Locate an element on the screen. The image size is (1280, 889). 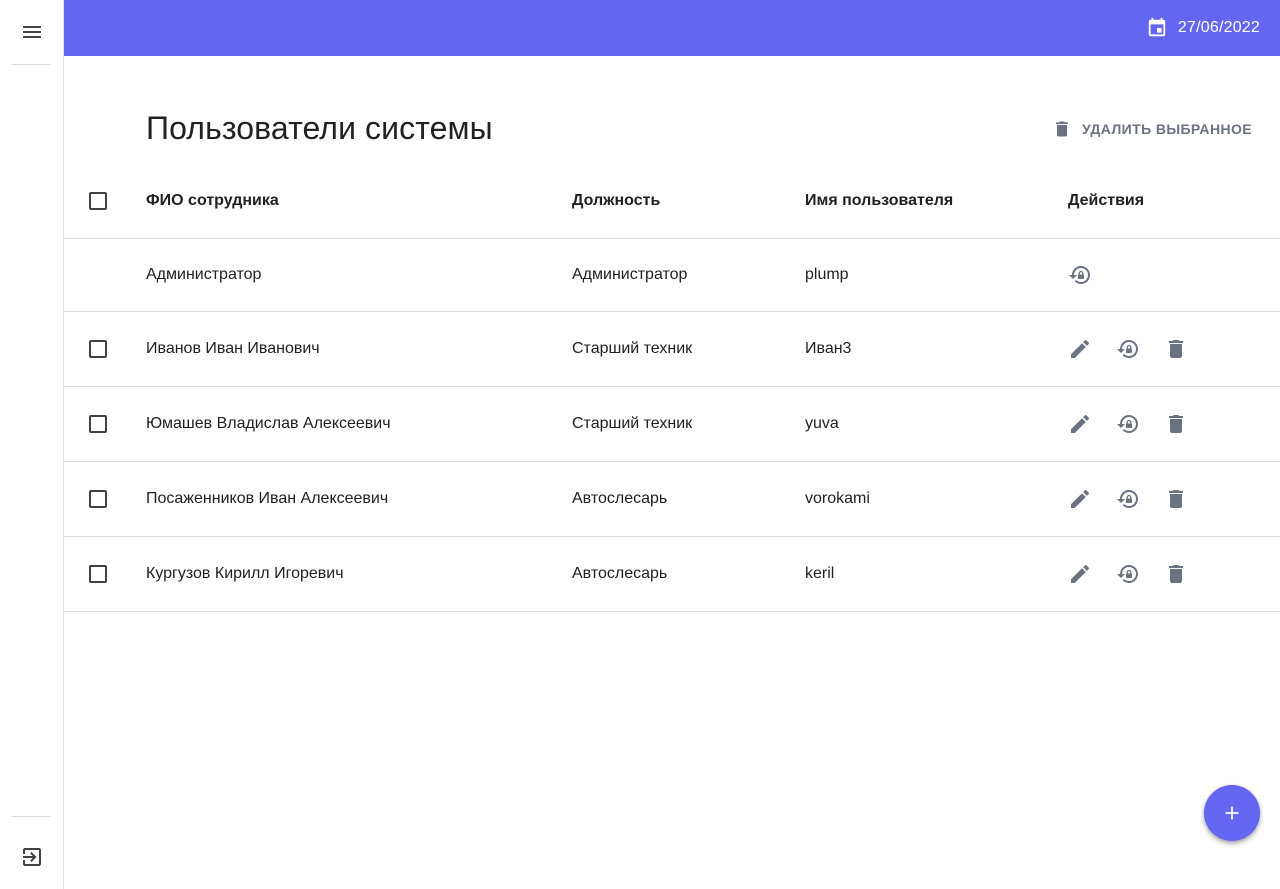
column-header-name: ФИО сотрудника is located at coordinates (212, 201).